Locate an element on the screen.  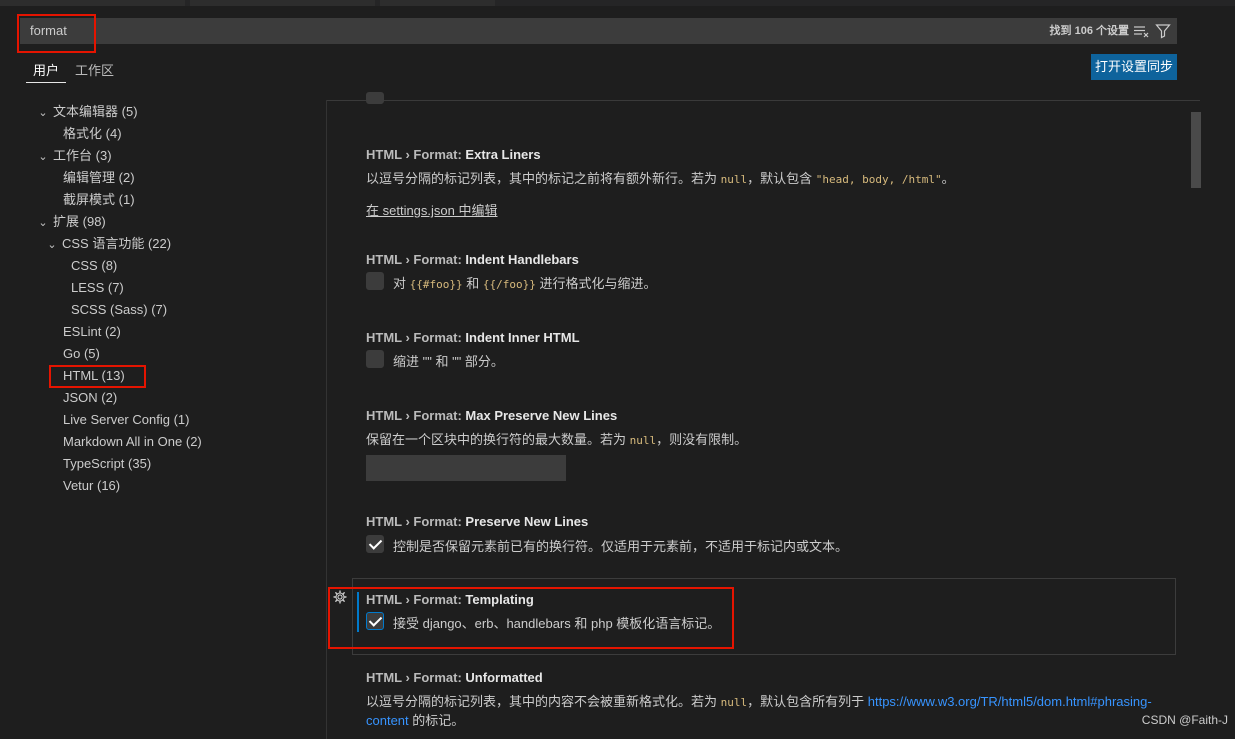
setting-title-max-preserve-new-lines: HTML › Format: Max Preserve New Lines is located at coordinates (491, 415).